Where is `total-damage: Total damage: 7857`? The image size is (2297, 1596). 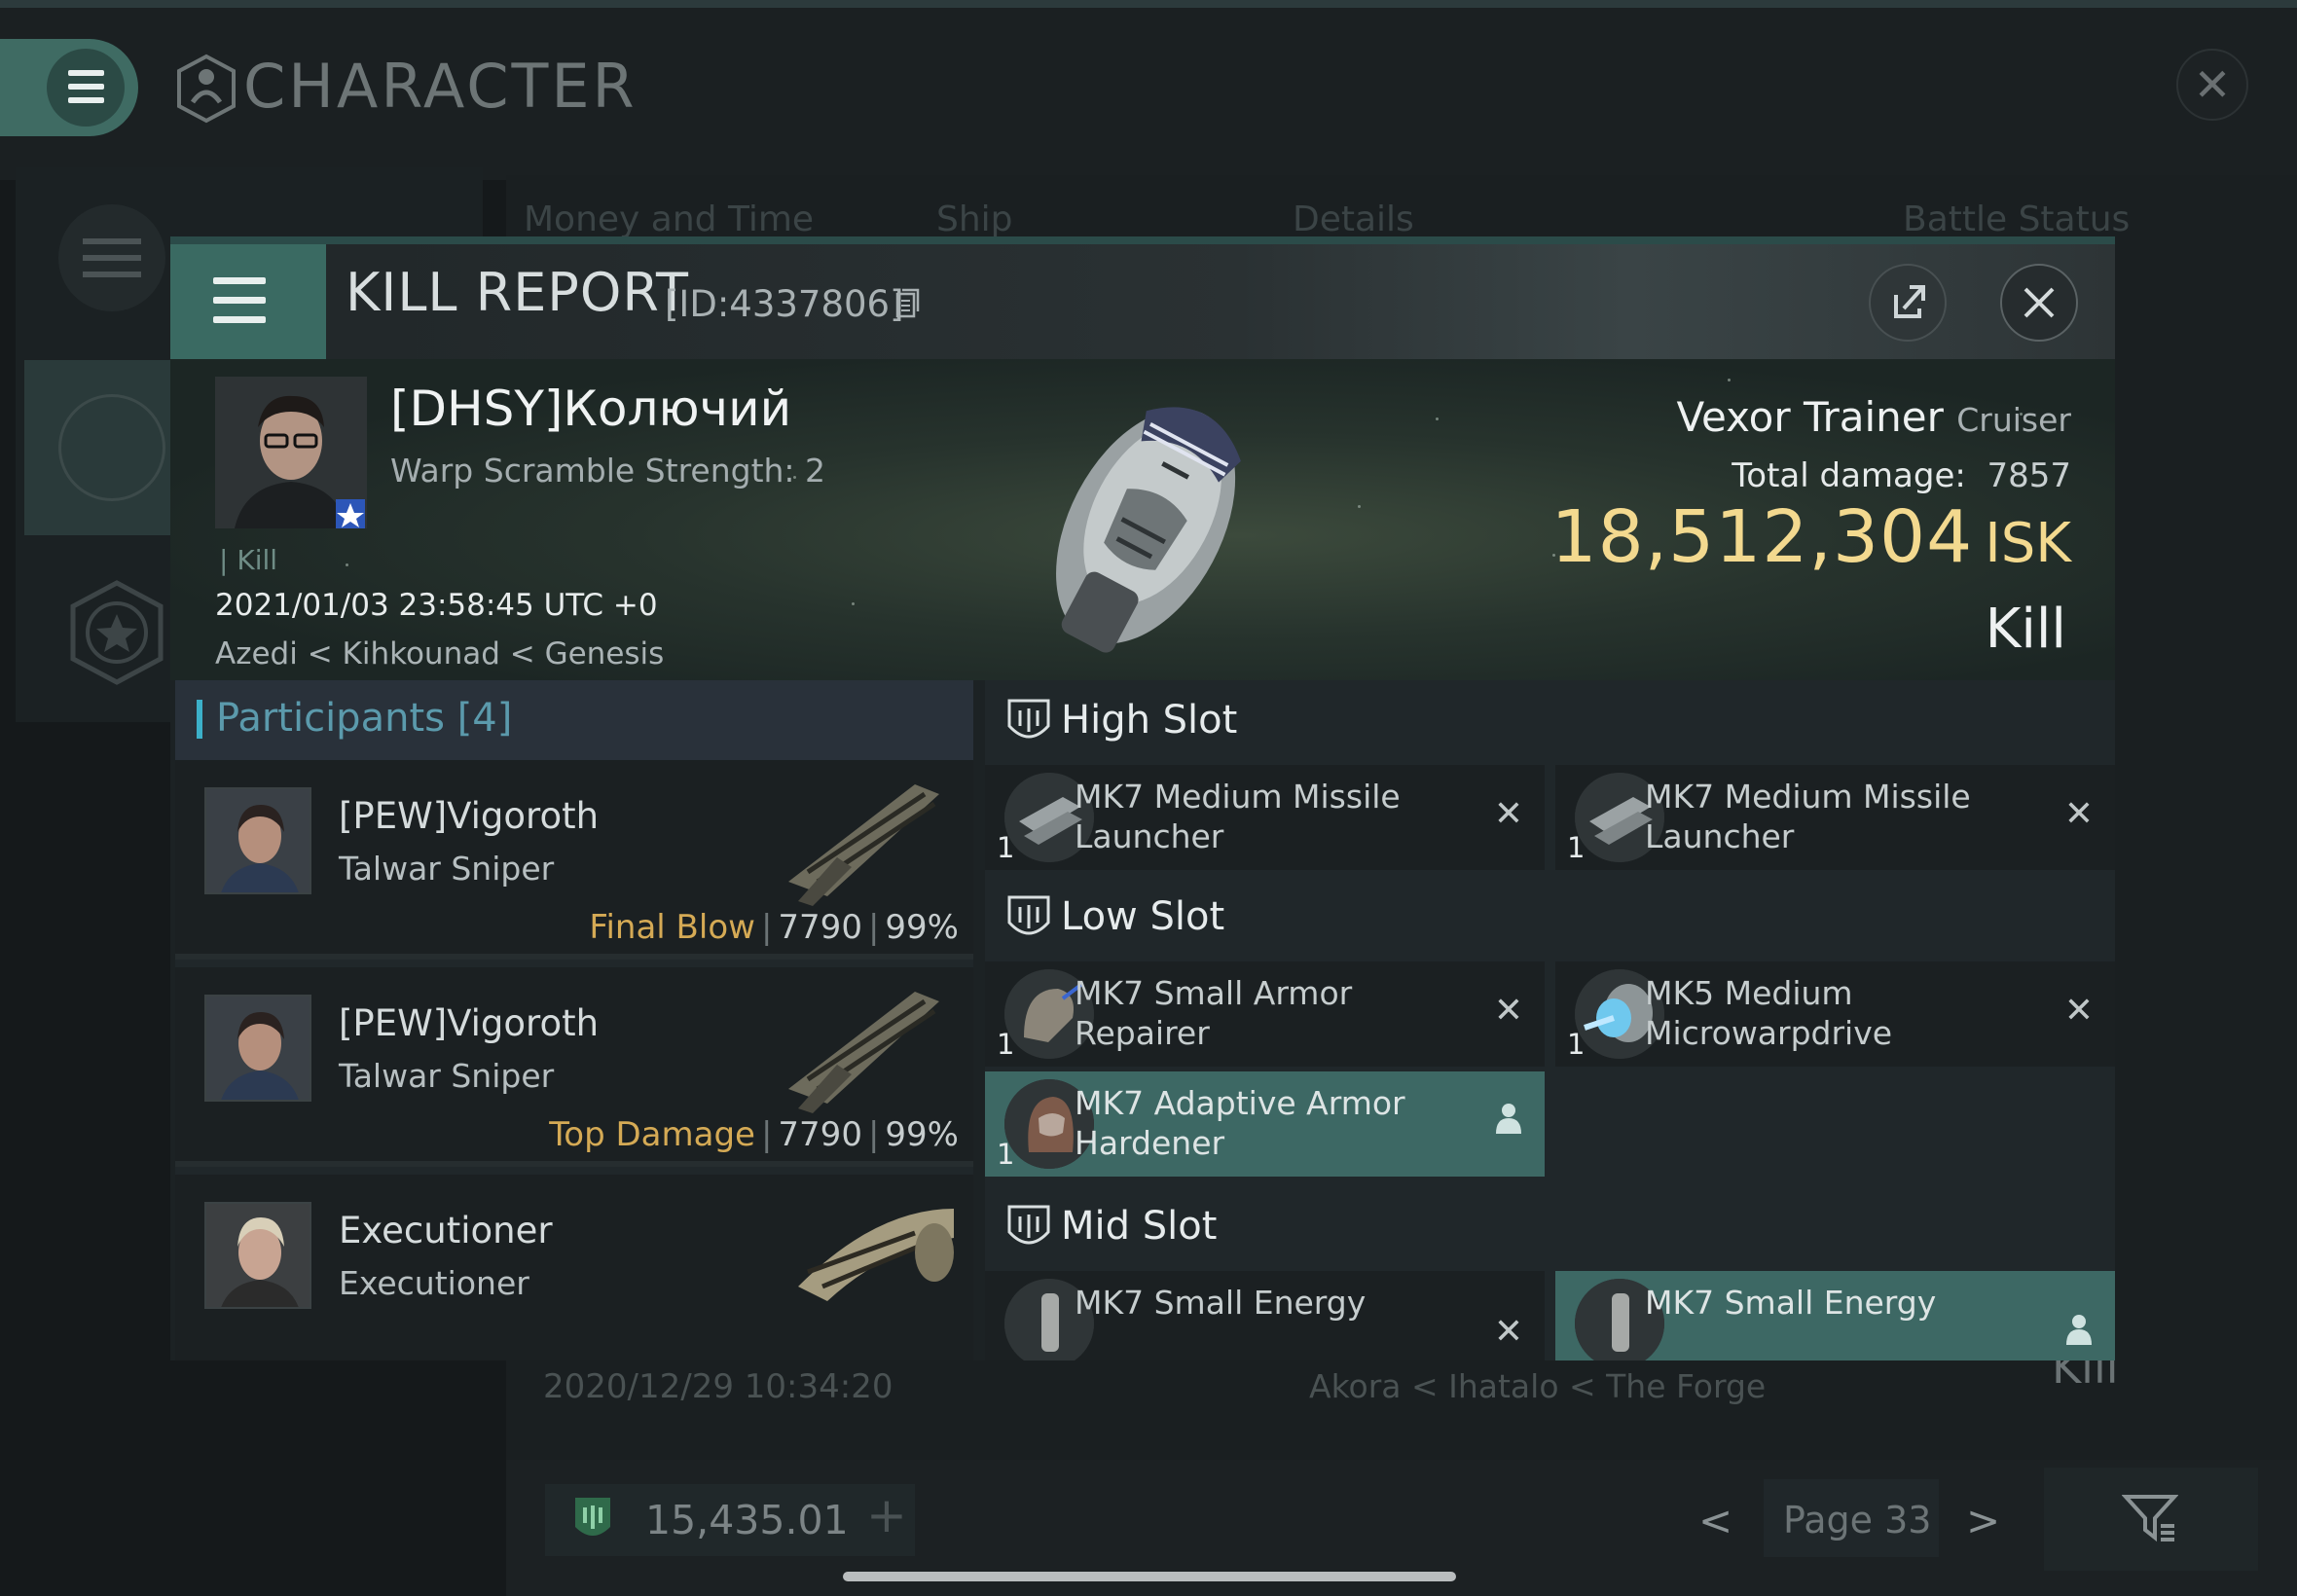 total-damage: Total damage: 7857 is located at coordinates (1901, 475).